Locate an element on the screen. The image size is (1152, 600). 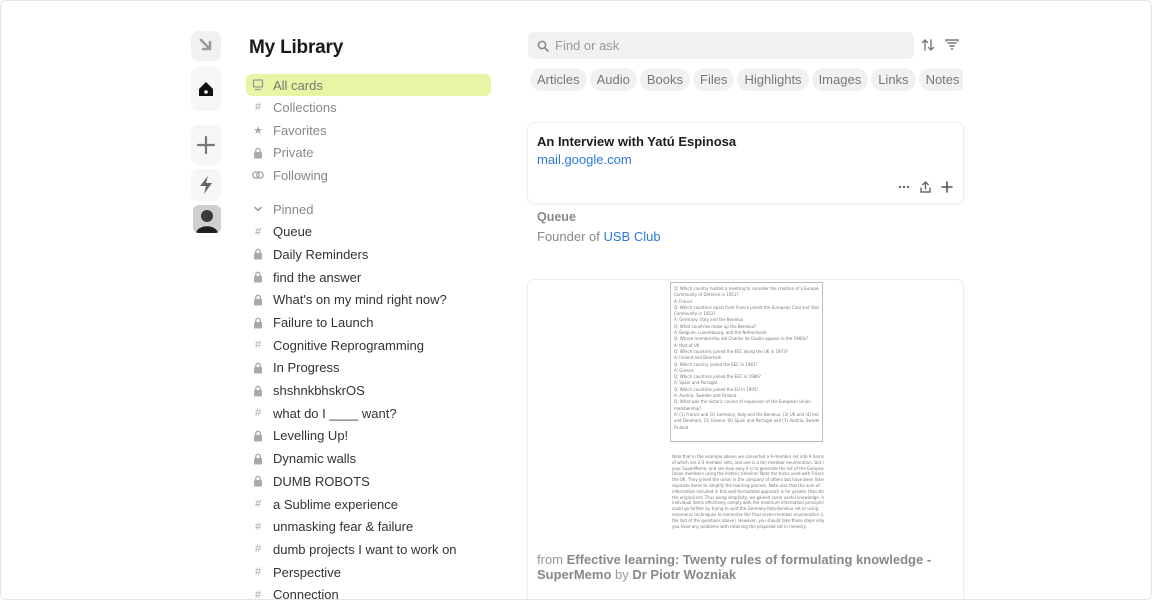
pinned-item: Levelling Up! is located at coordinates (368, 436).